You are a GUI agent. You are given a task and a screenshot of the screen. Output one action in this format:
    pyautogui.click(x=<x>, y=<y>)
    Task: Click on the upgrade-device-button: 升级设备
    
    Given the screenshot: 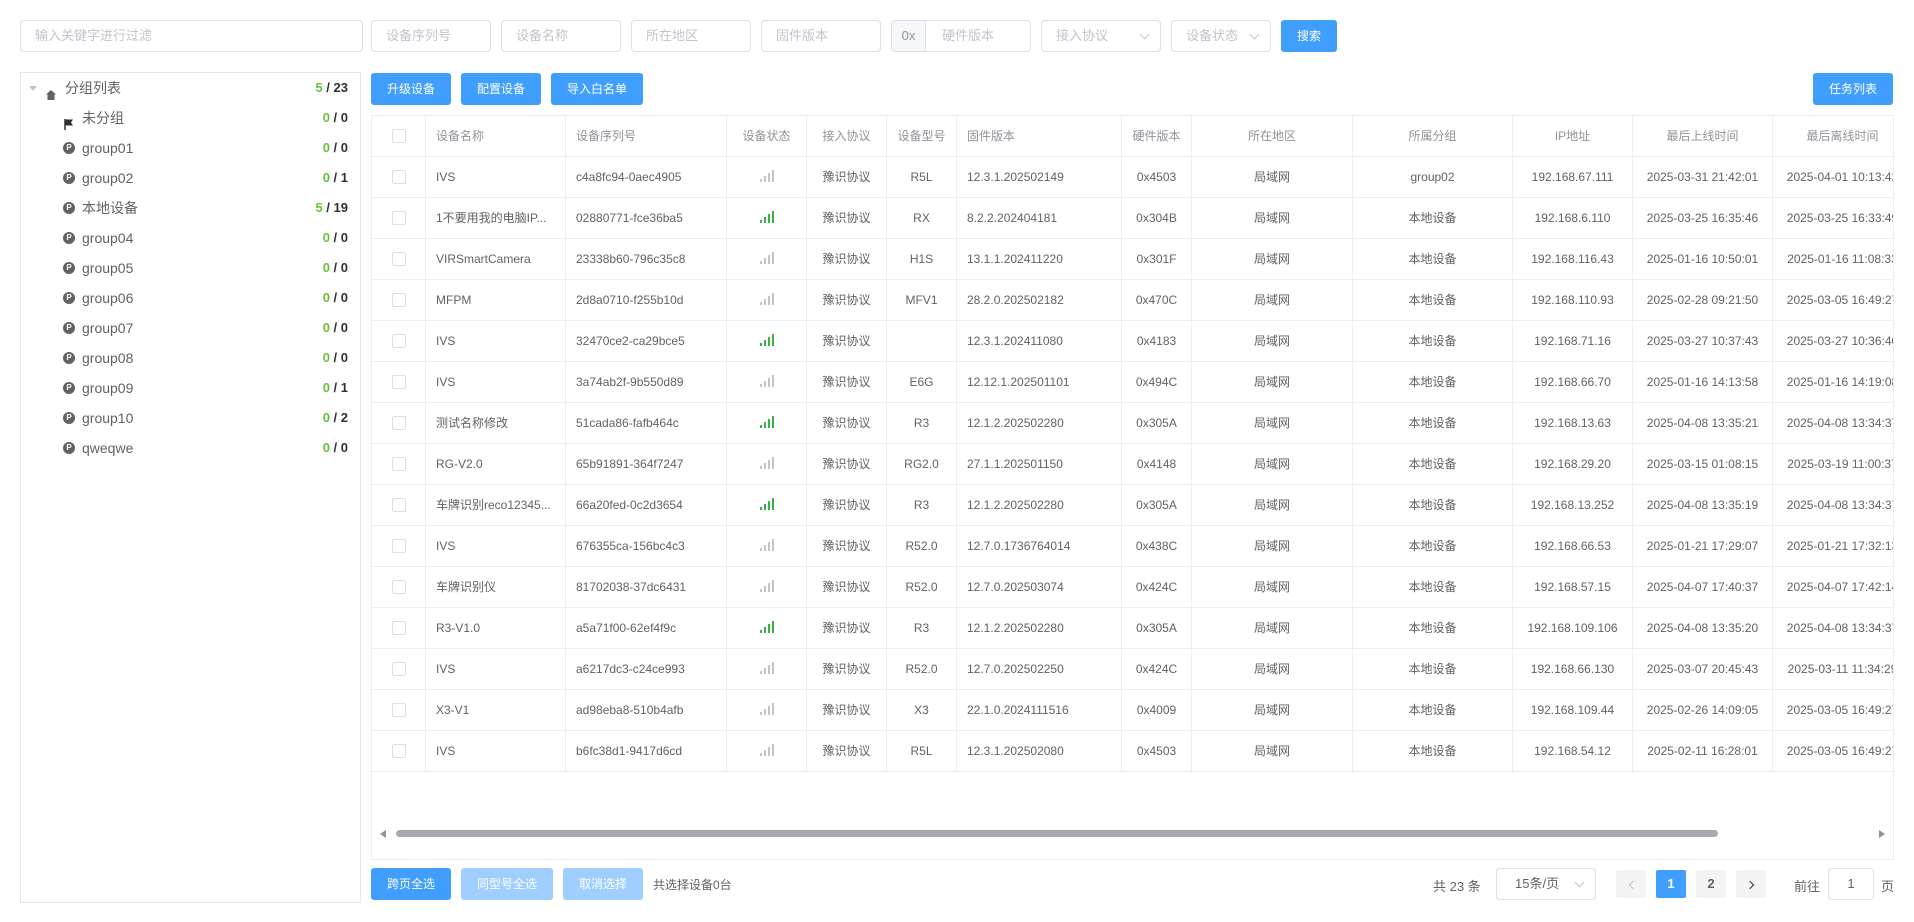 What is the action you would take?
    pyautogui.click(x=411, y=89)
    